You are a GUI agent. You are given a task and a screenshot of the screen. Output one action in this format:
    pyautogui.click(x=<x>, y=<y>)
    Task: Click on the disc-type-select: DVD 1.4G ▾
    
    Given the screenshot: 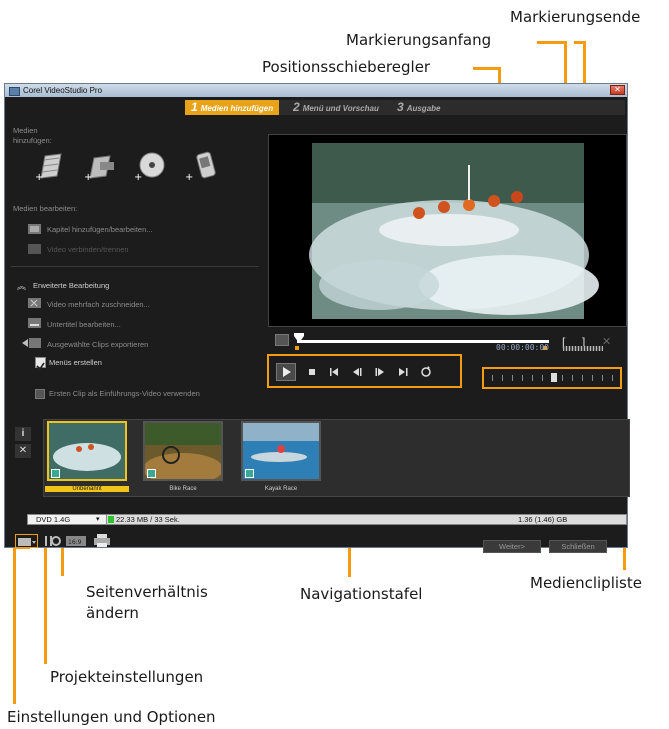 What is the action you would take?
    pyautogui.click(x=67, y=519)
    